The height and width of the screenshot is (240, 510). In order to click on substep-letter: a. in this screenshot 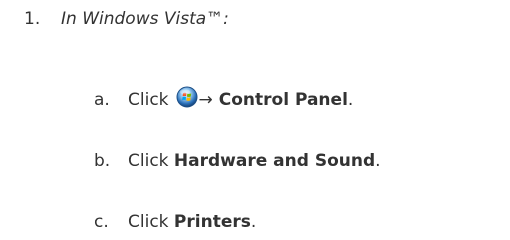, I will do `click(102, 100)`.